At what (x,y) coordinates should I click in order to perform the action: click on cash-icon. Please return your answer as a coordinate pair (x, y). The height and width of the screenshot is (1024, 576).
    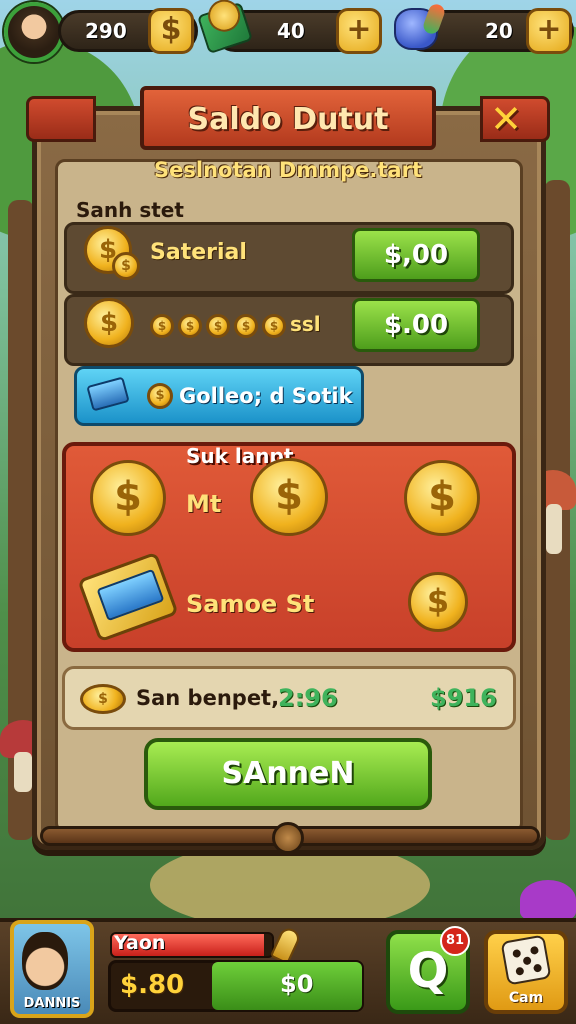
    Looking at the image, I should click on (108, 394).